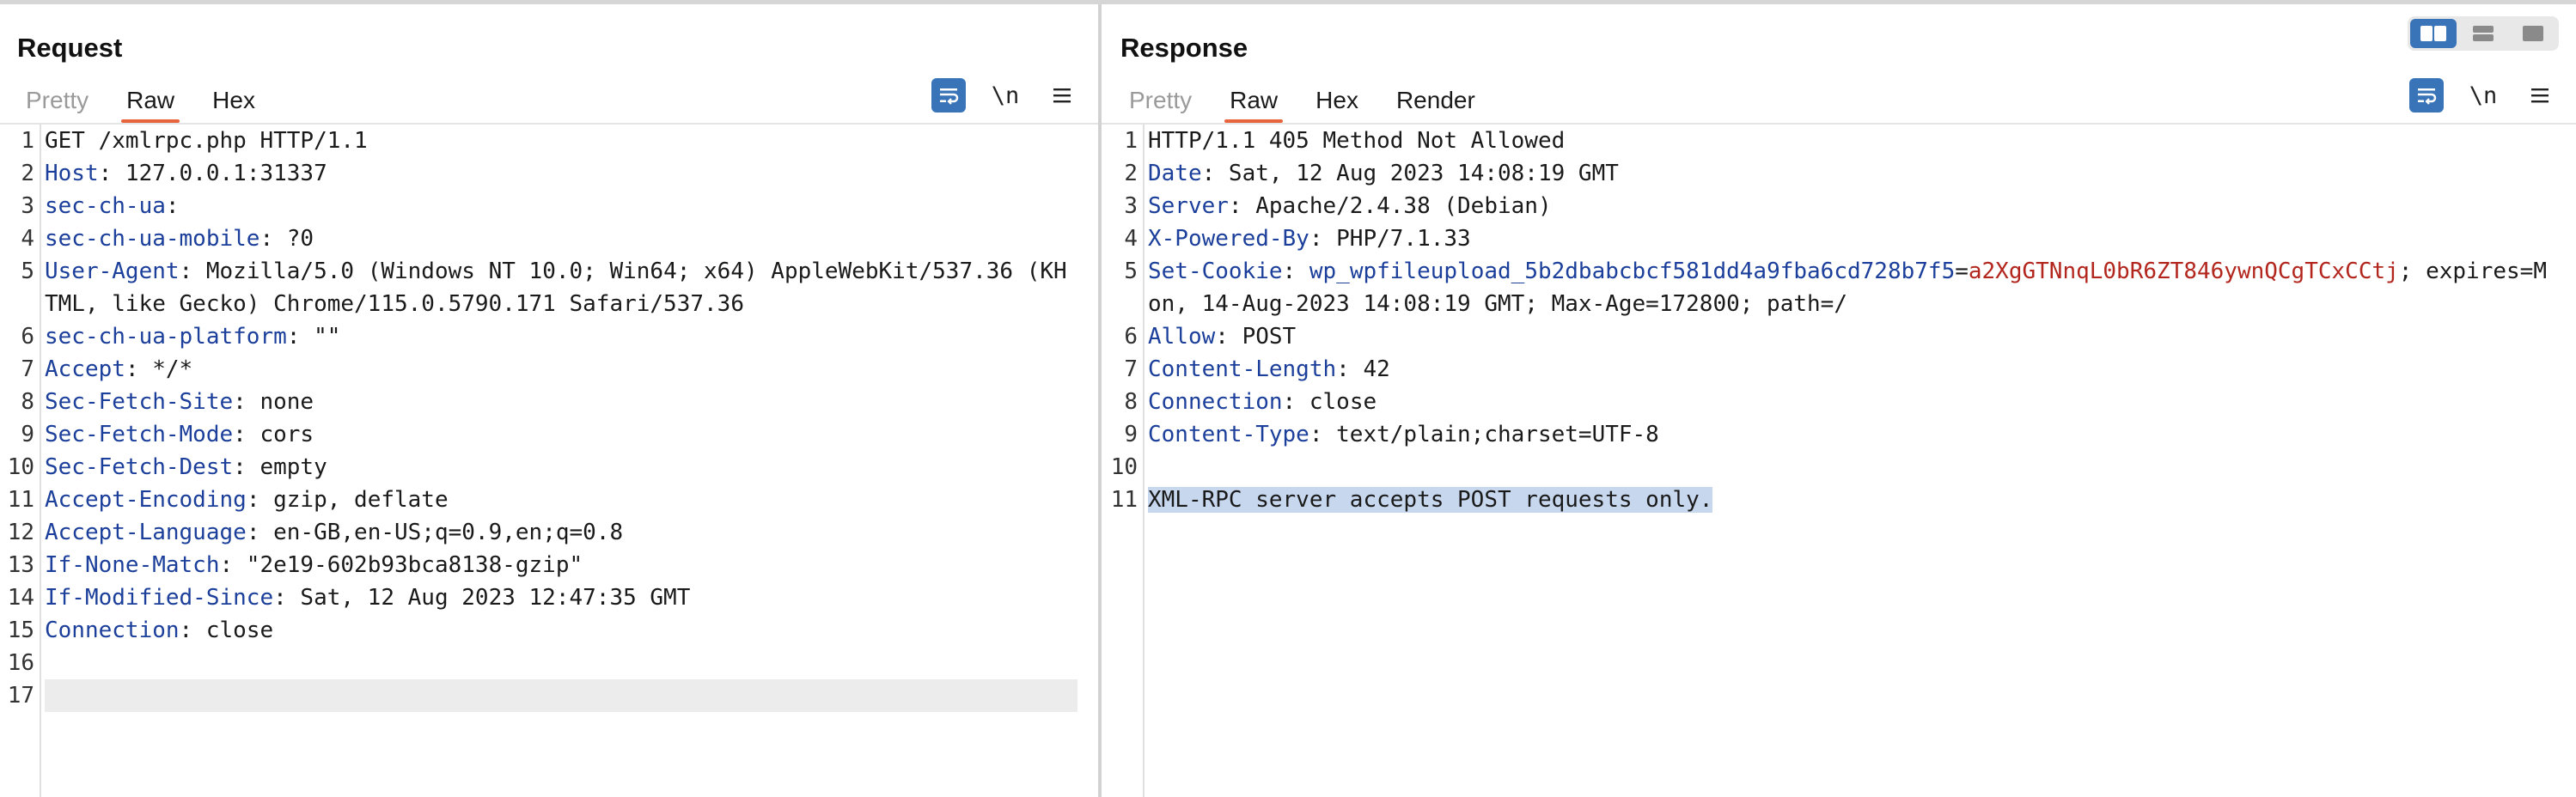 The height and width of the screenshot is (797, 2576). What do you see at coordinates (1851, 369) in the screenshot?
I see `line-content: Content-Length: 42` at bounding box center [1851, 369].